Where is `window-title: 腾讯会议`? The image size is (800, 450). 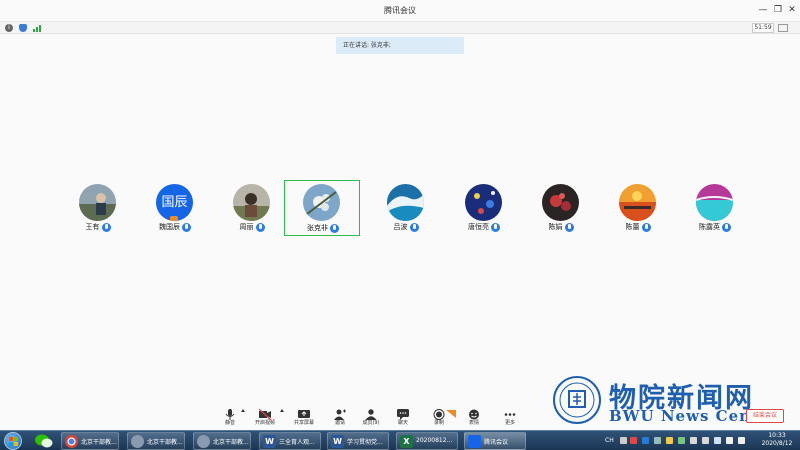
window-title: 腾讯会议 is located at coordinates (400, 10).